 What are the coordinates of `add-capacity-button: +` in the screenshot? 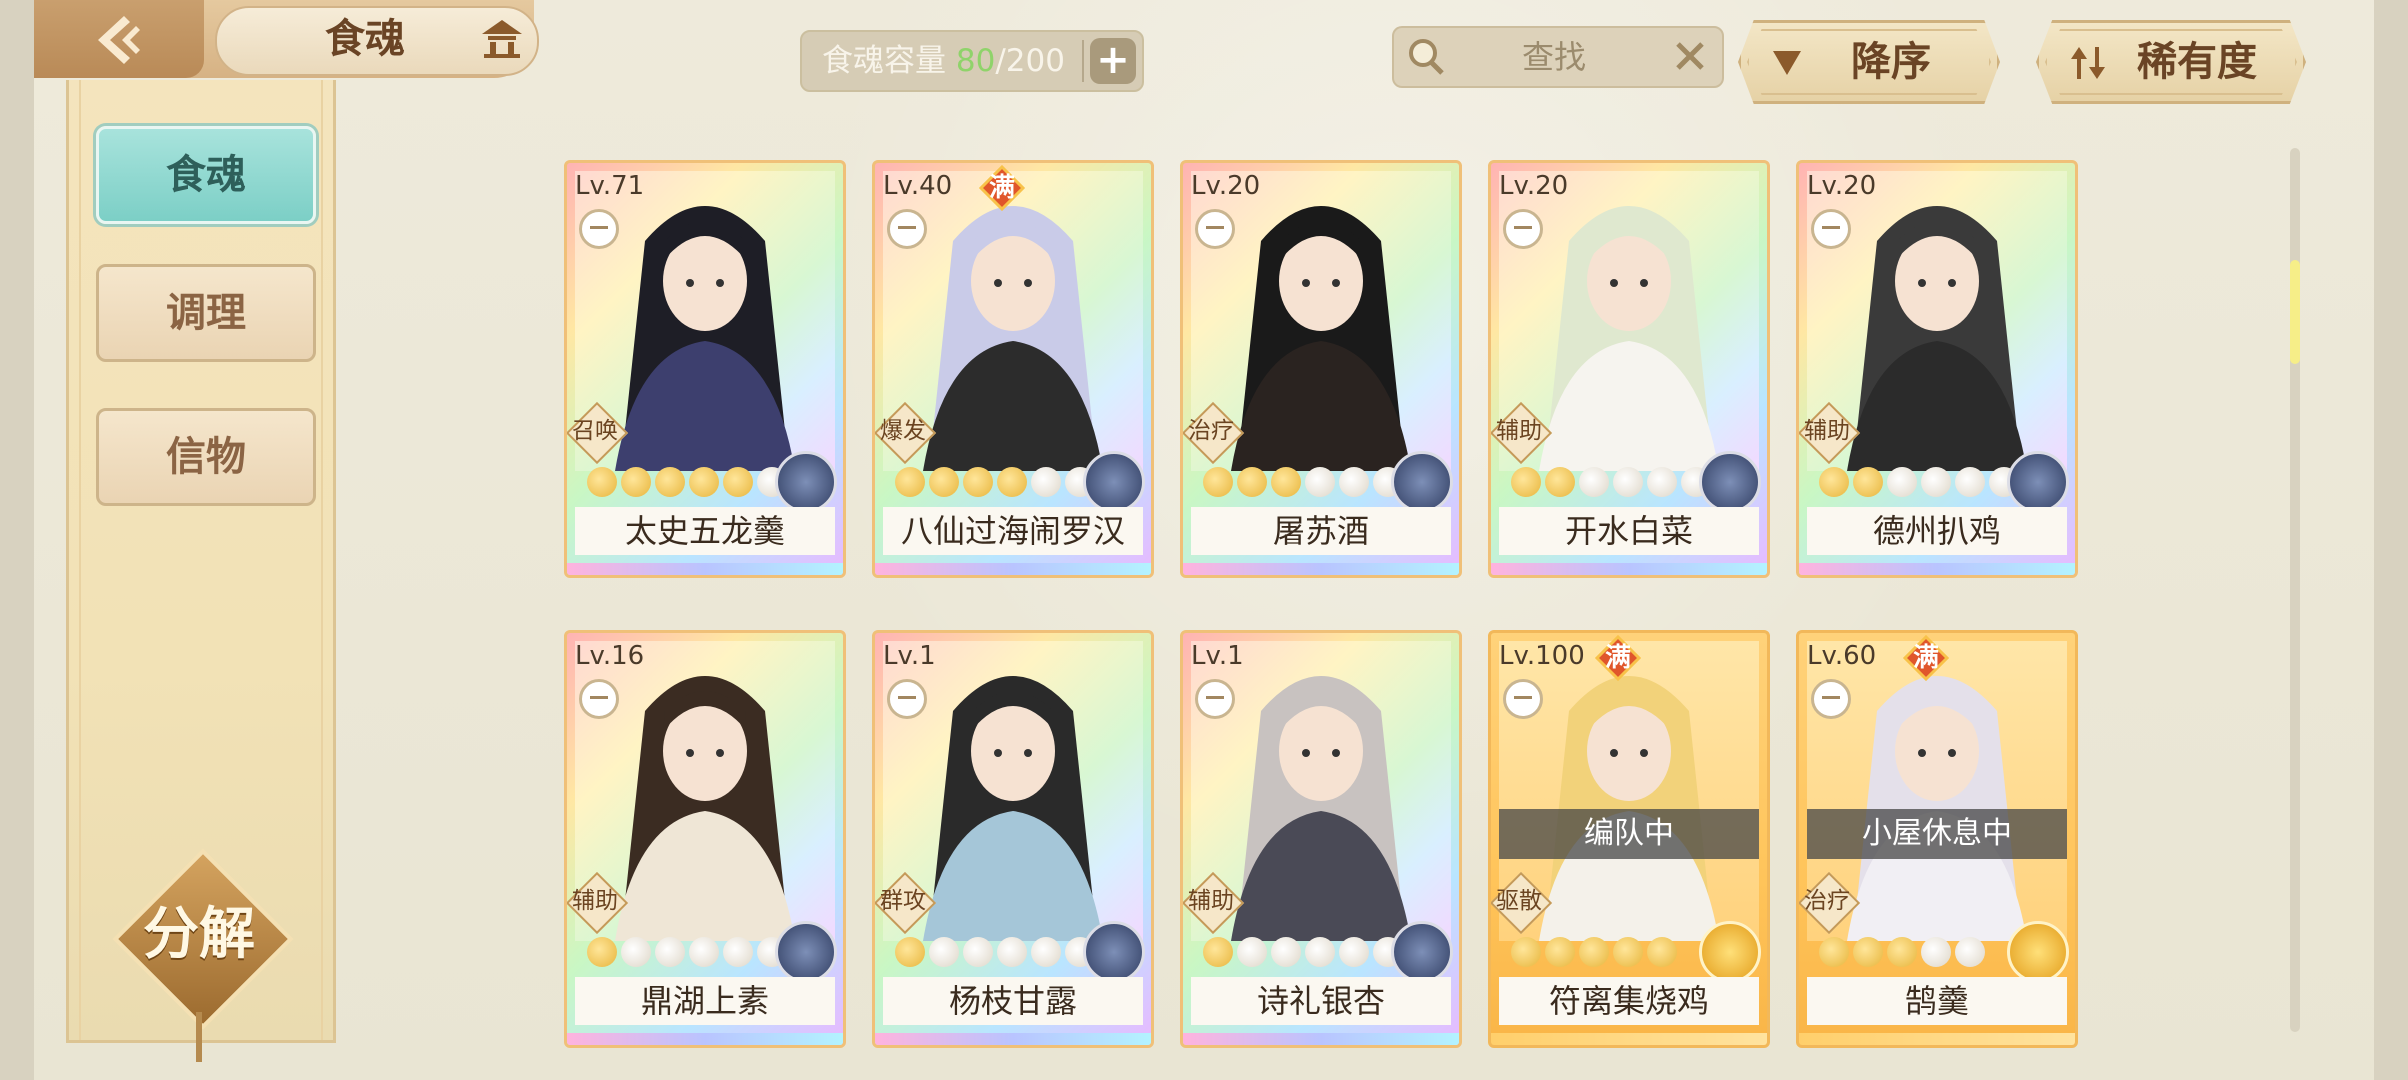 It's located at (1113, 61).